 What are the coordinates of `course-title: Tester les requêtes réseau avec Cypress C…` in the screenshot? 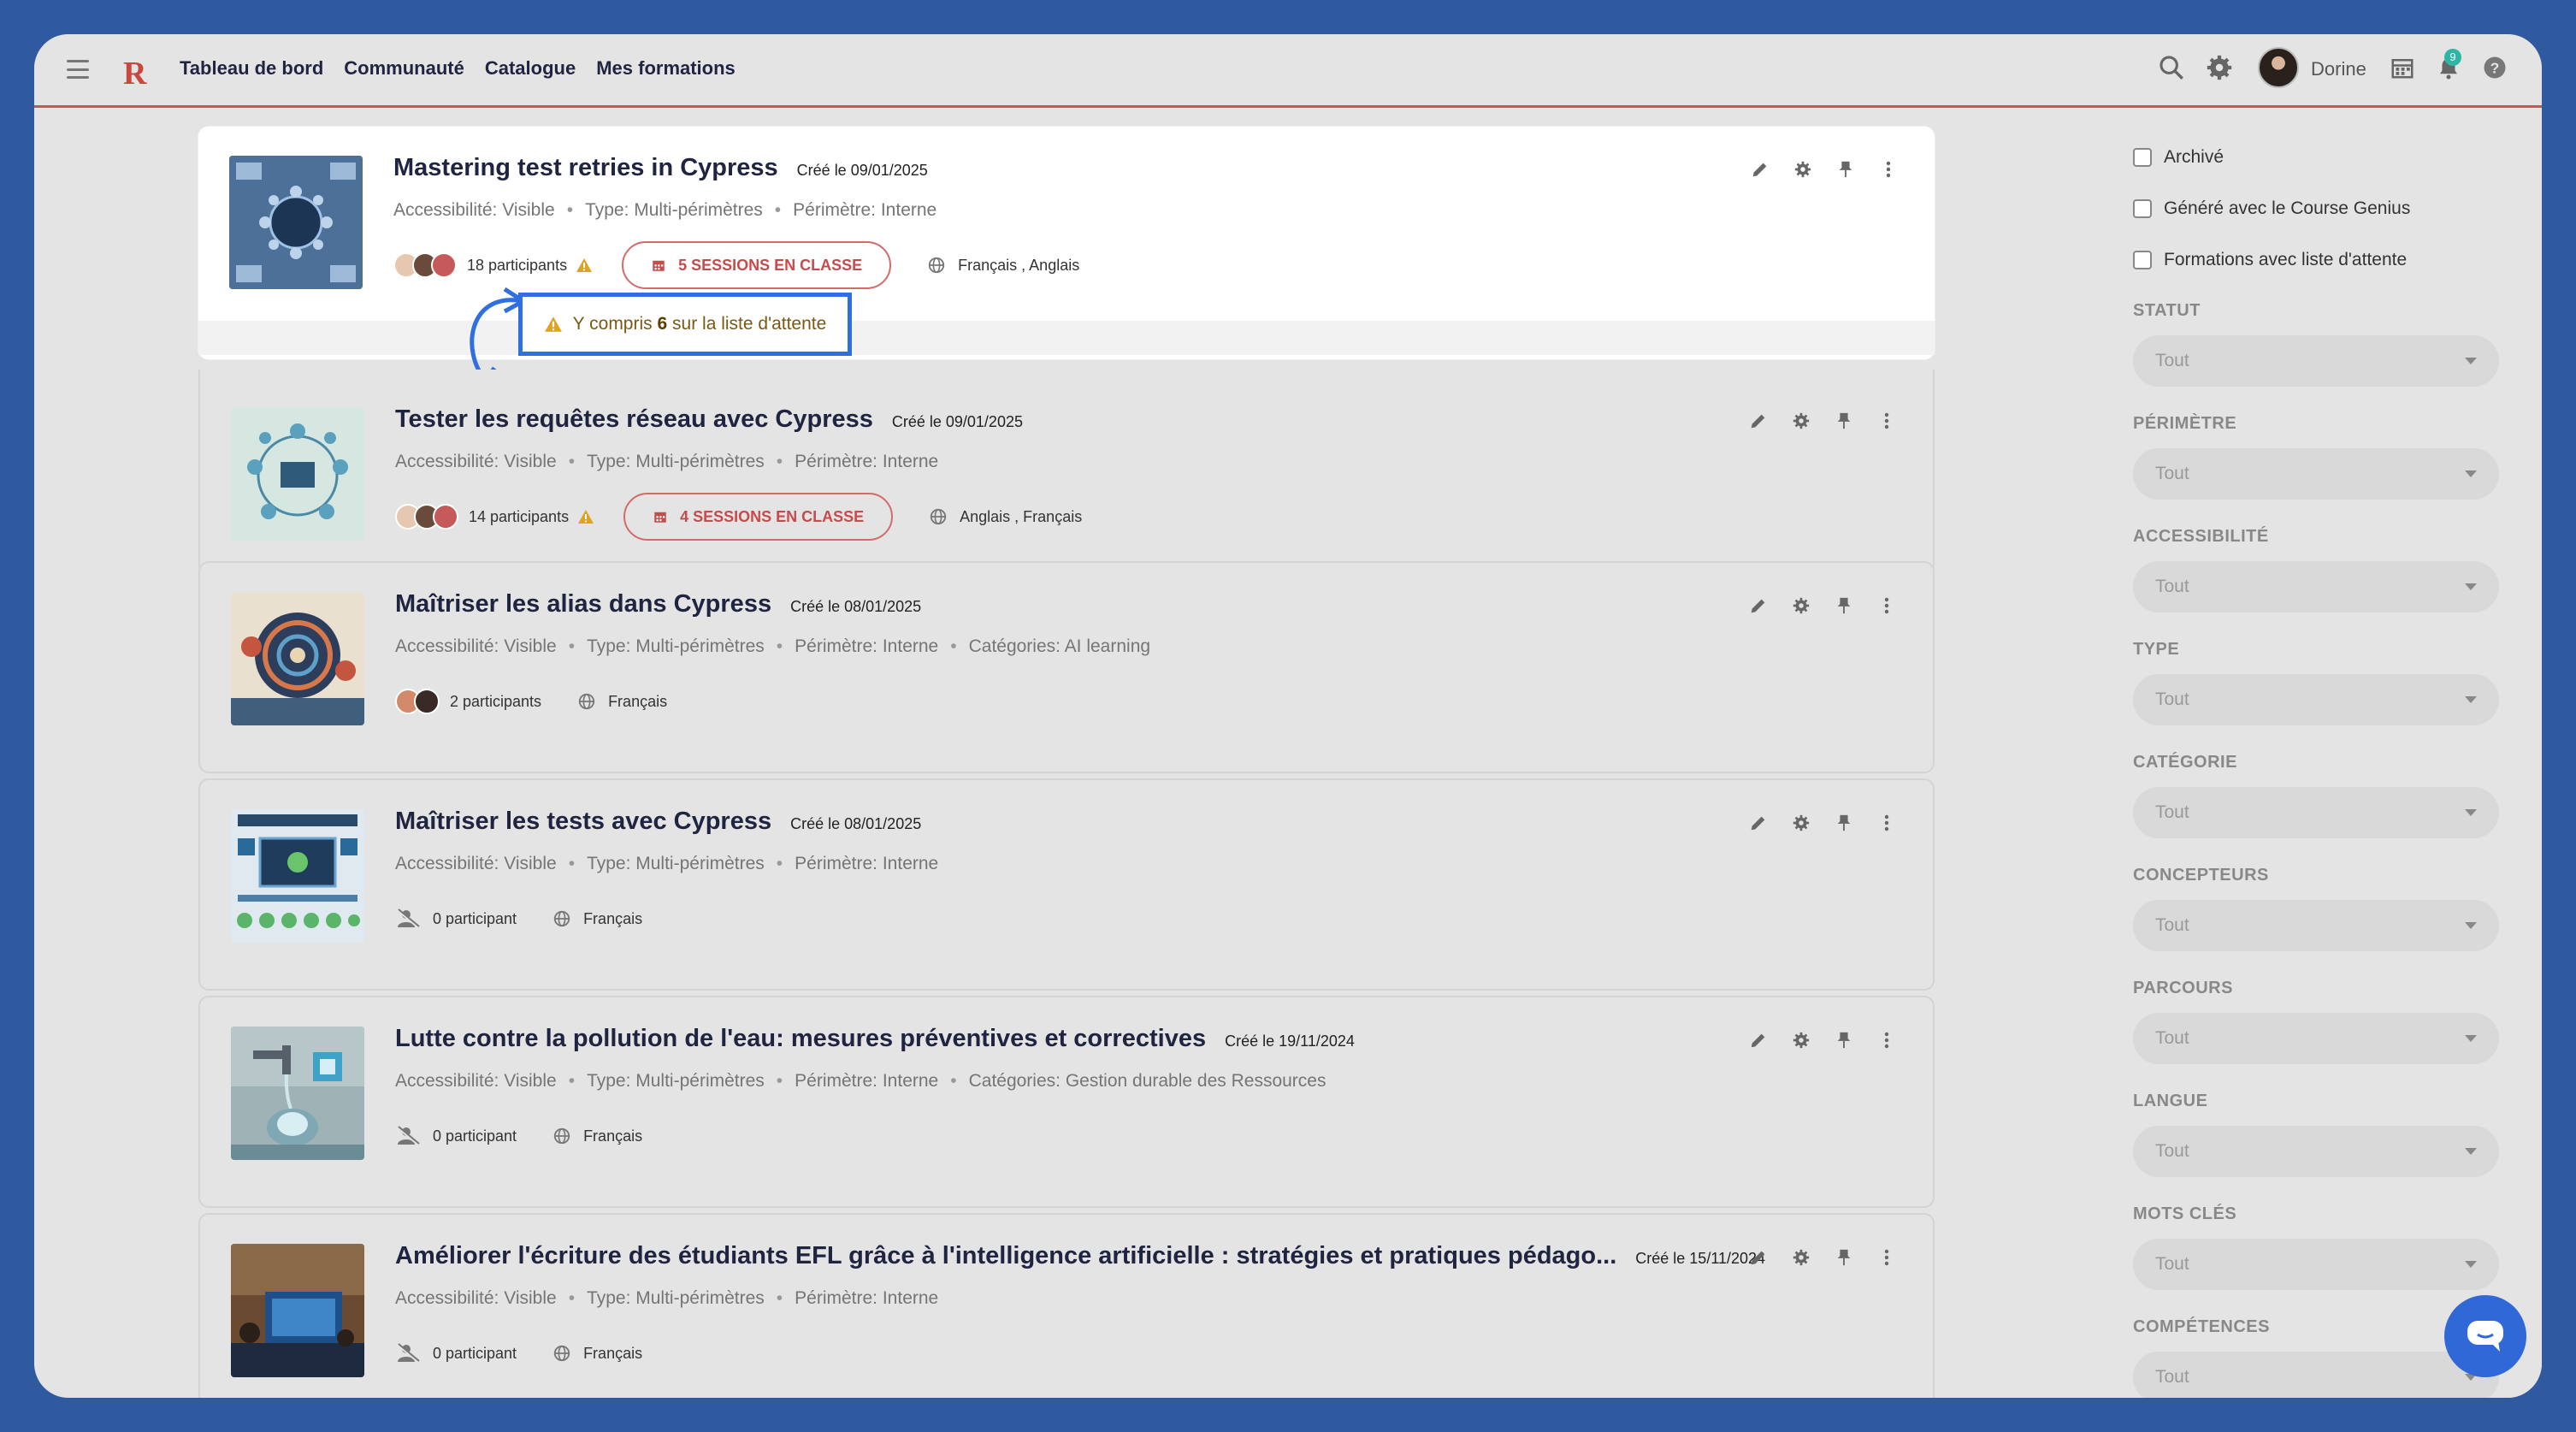 It's located at (709, 419).